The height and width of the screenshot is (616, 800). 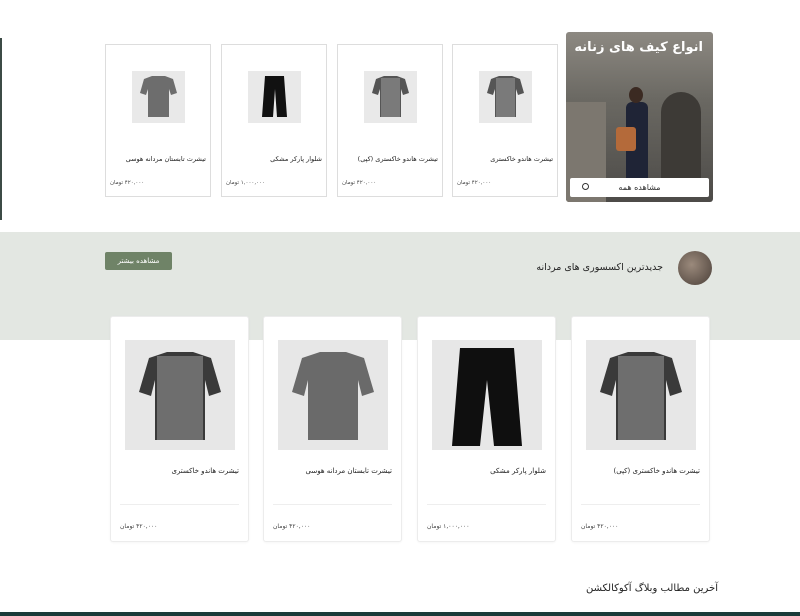 What do you see at coordinates (1, 129) in the screenshot?
I see `left-divider` at bounding box center [1, 129].